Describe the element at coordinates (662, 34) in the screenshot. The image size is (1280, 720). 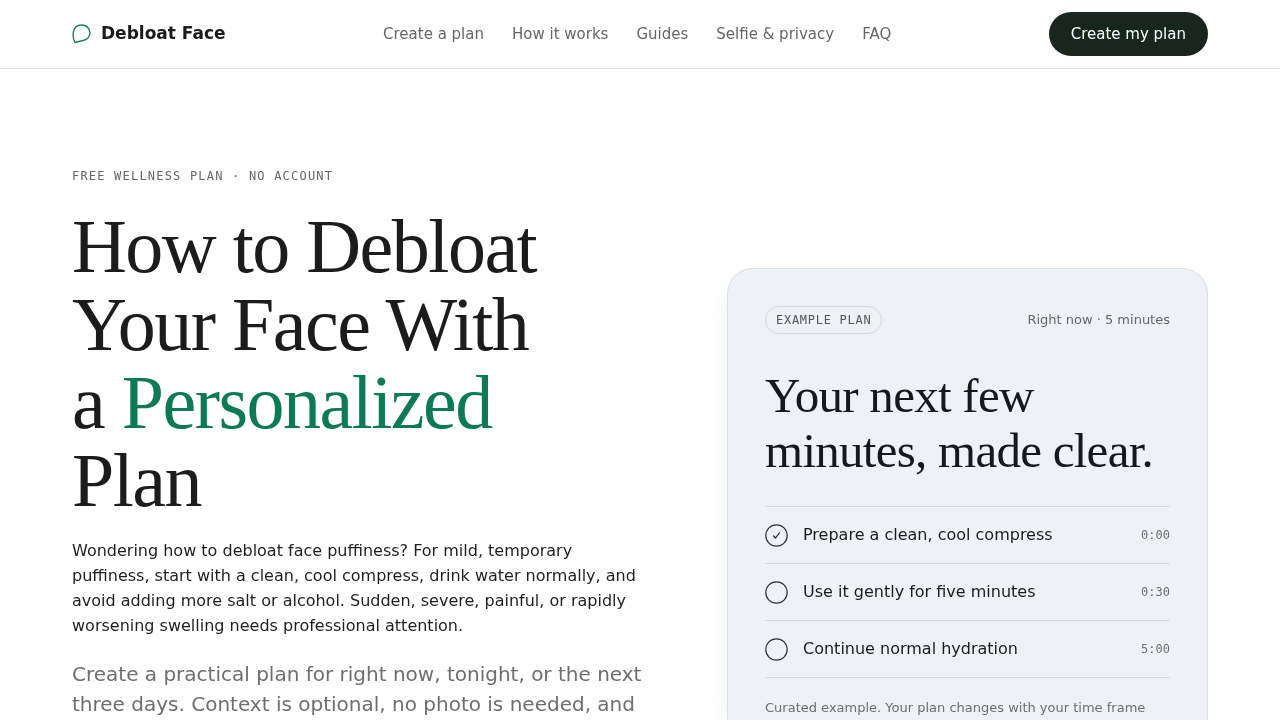
I see `nav-link: Guides` at that location.